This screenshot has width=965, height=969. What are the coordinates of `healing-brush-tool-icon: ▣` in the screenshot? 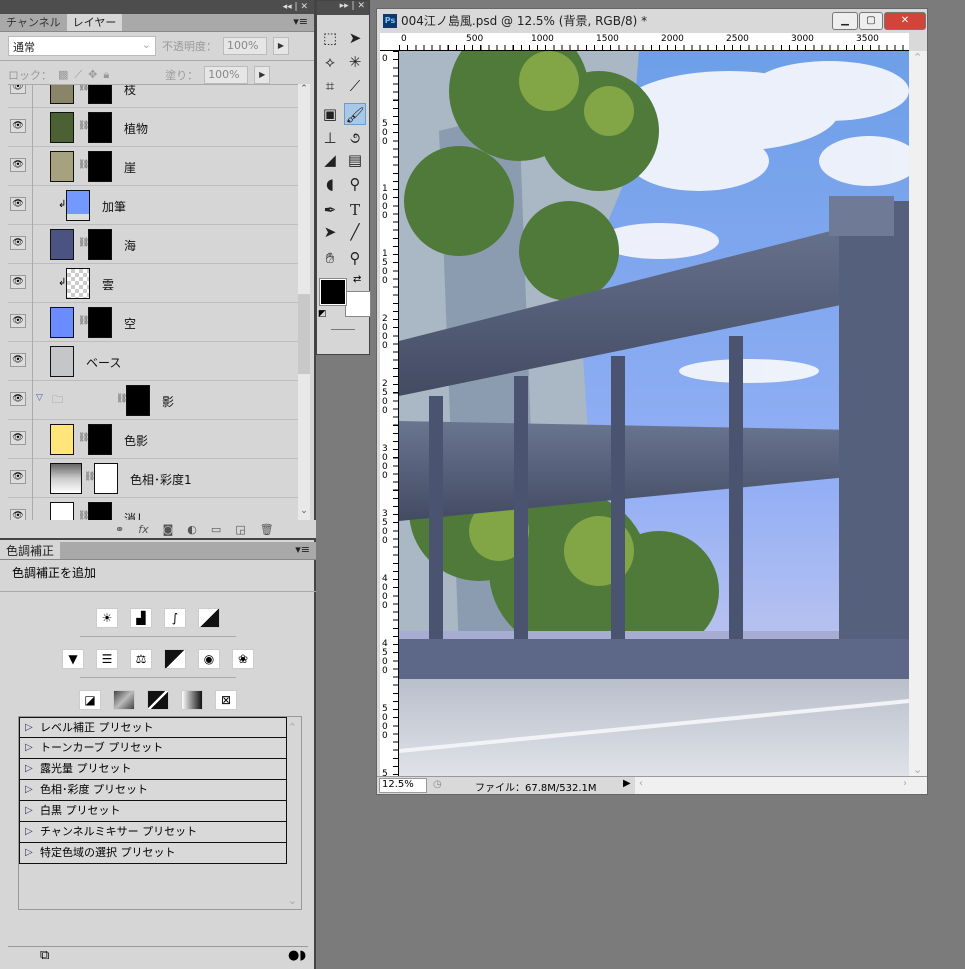 It's located at (330, 114).